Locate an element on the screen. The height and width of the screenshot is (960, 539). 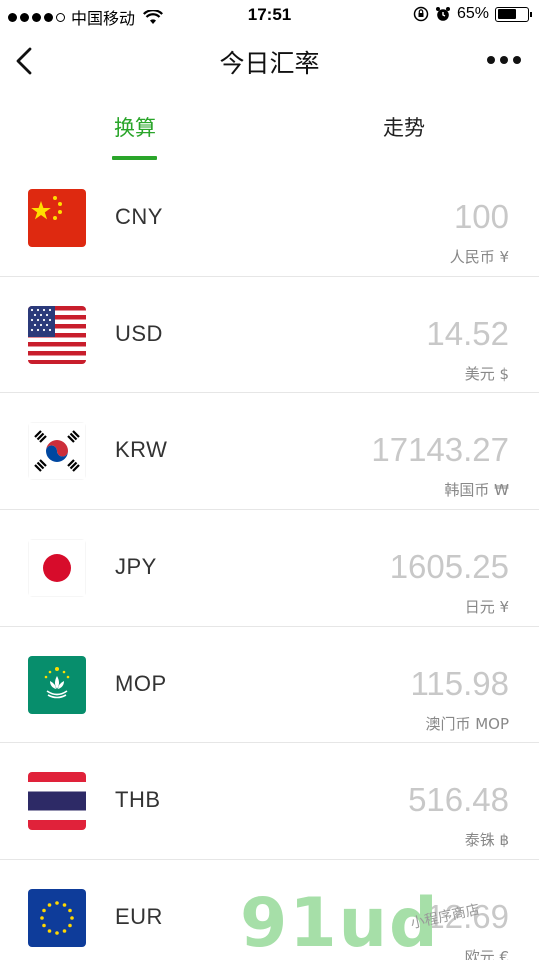
currency-code: CNY is located at coordinates (139, 216).